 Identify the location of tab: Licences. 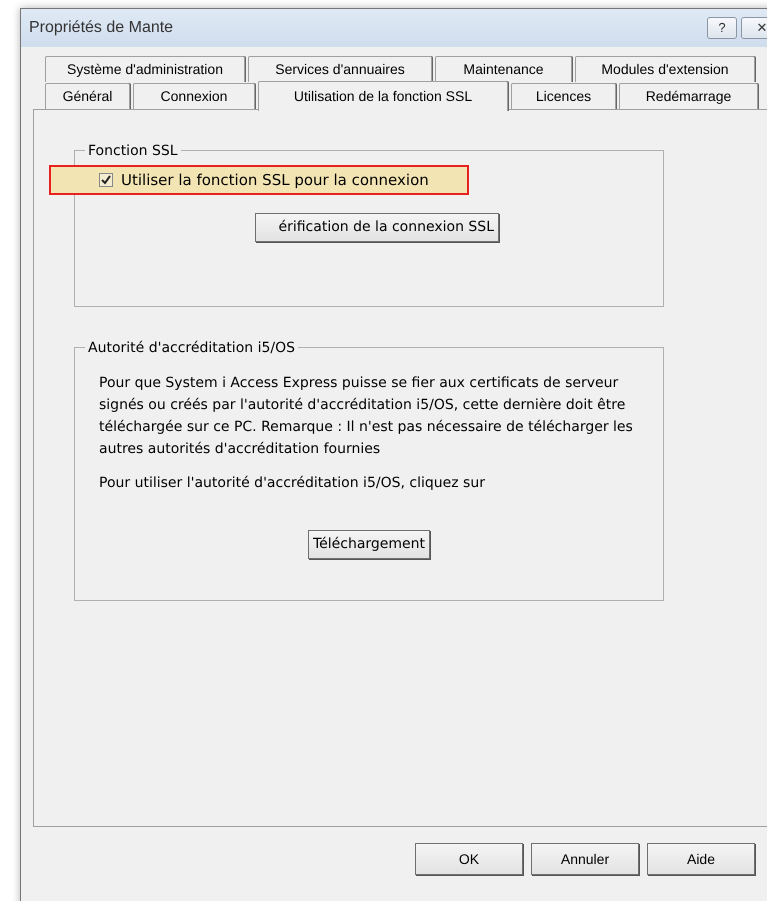
(563, 96).